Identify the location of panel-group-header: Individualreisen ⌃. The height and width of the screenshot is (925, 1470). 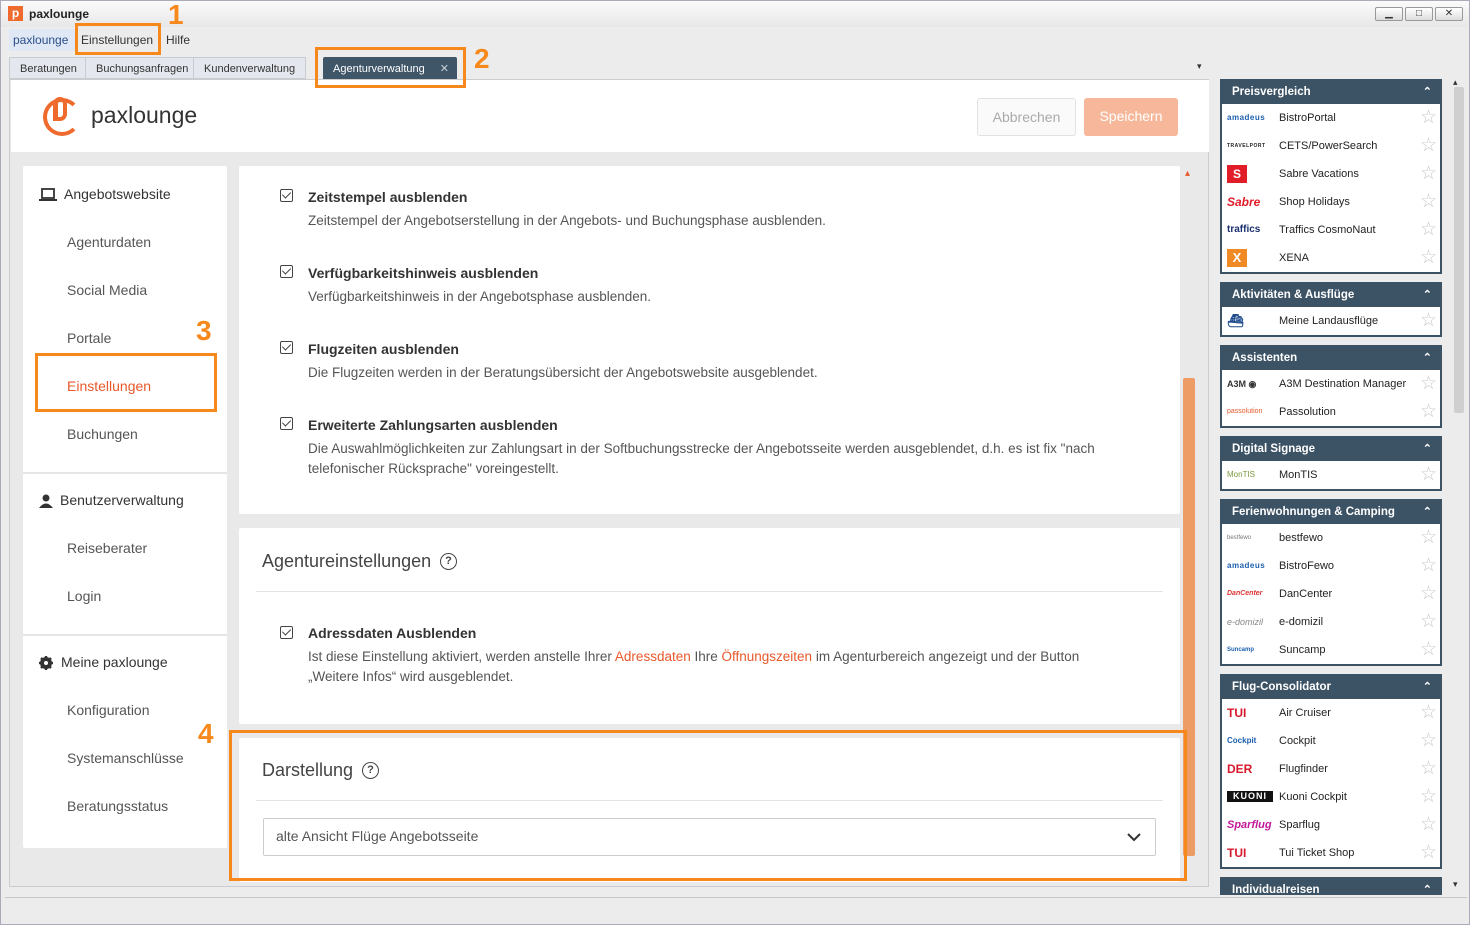
(1331, 887).